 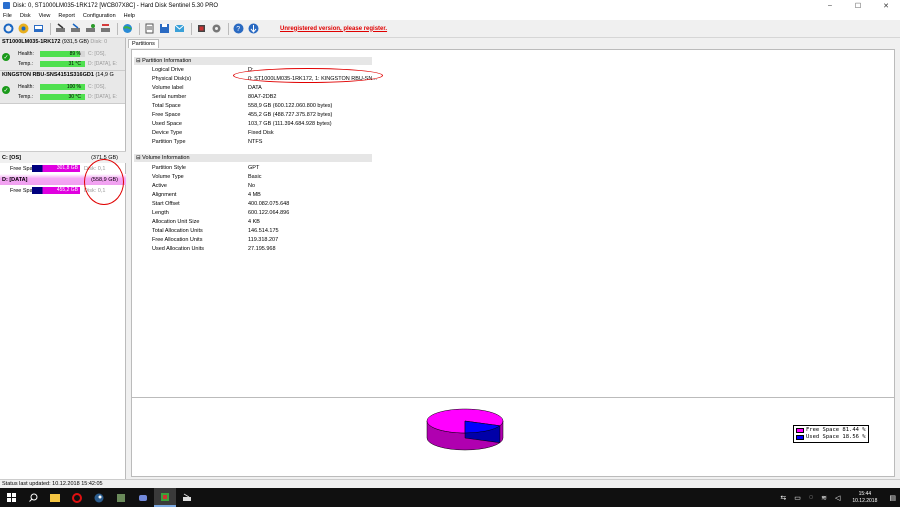 What do you see at coordinates (55, 497) in the screenshot?
I see `file-explorer-icon` at bounding box center [55, 497].